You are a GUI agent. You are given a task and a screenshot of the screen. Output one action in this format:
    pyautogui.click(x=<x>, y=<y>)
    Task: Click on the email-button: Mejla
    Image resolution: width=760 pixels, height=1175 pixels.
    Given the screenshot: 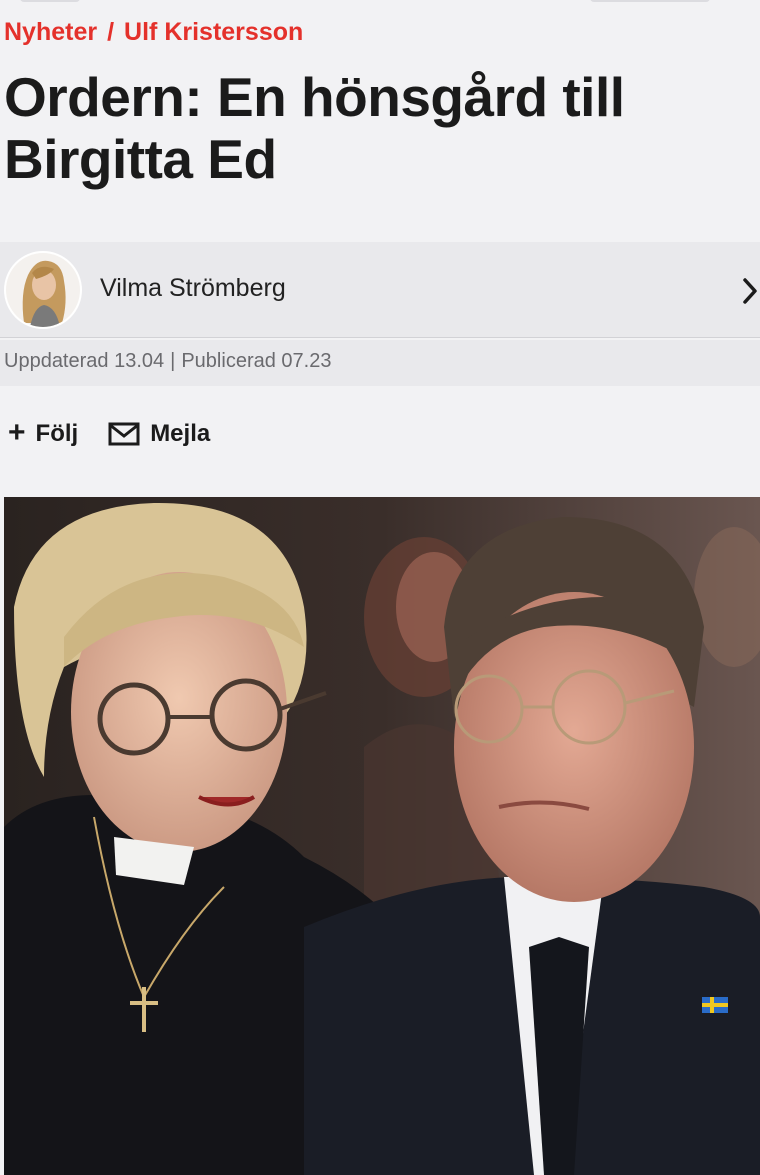 What is the action you would take?
    pyautogui.click(x=159, y=434)
    